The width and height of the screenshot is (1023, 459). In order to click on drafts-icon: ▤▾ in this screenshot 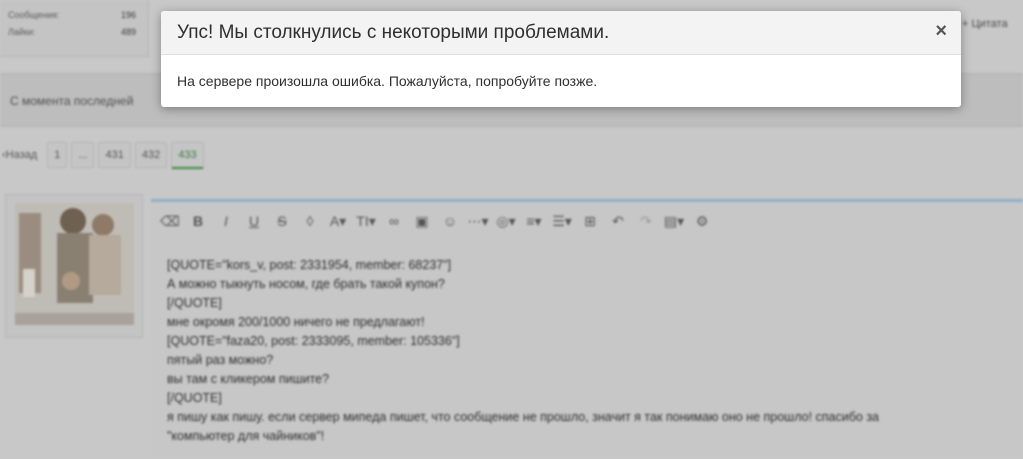, I will do `click(674, 221)`.